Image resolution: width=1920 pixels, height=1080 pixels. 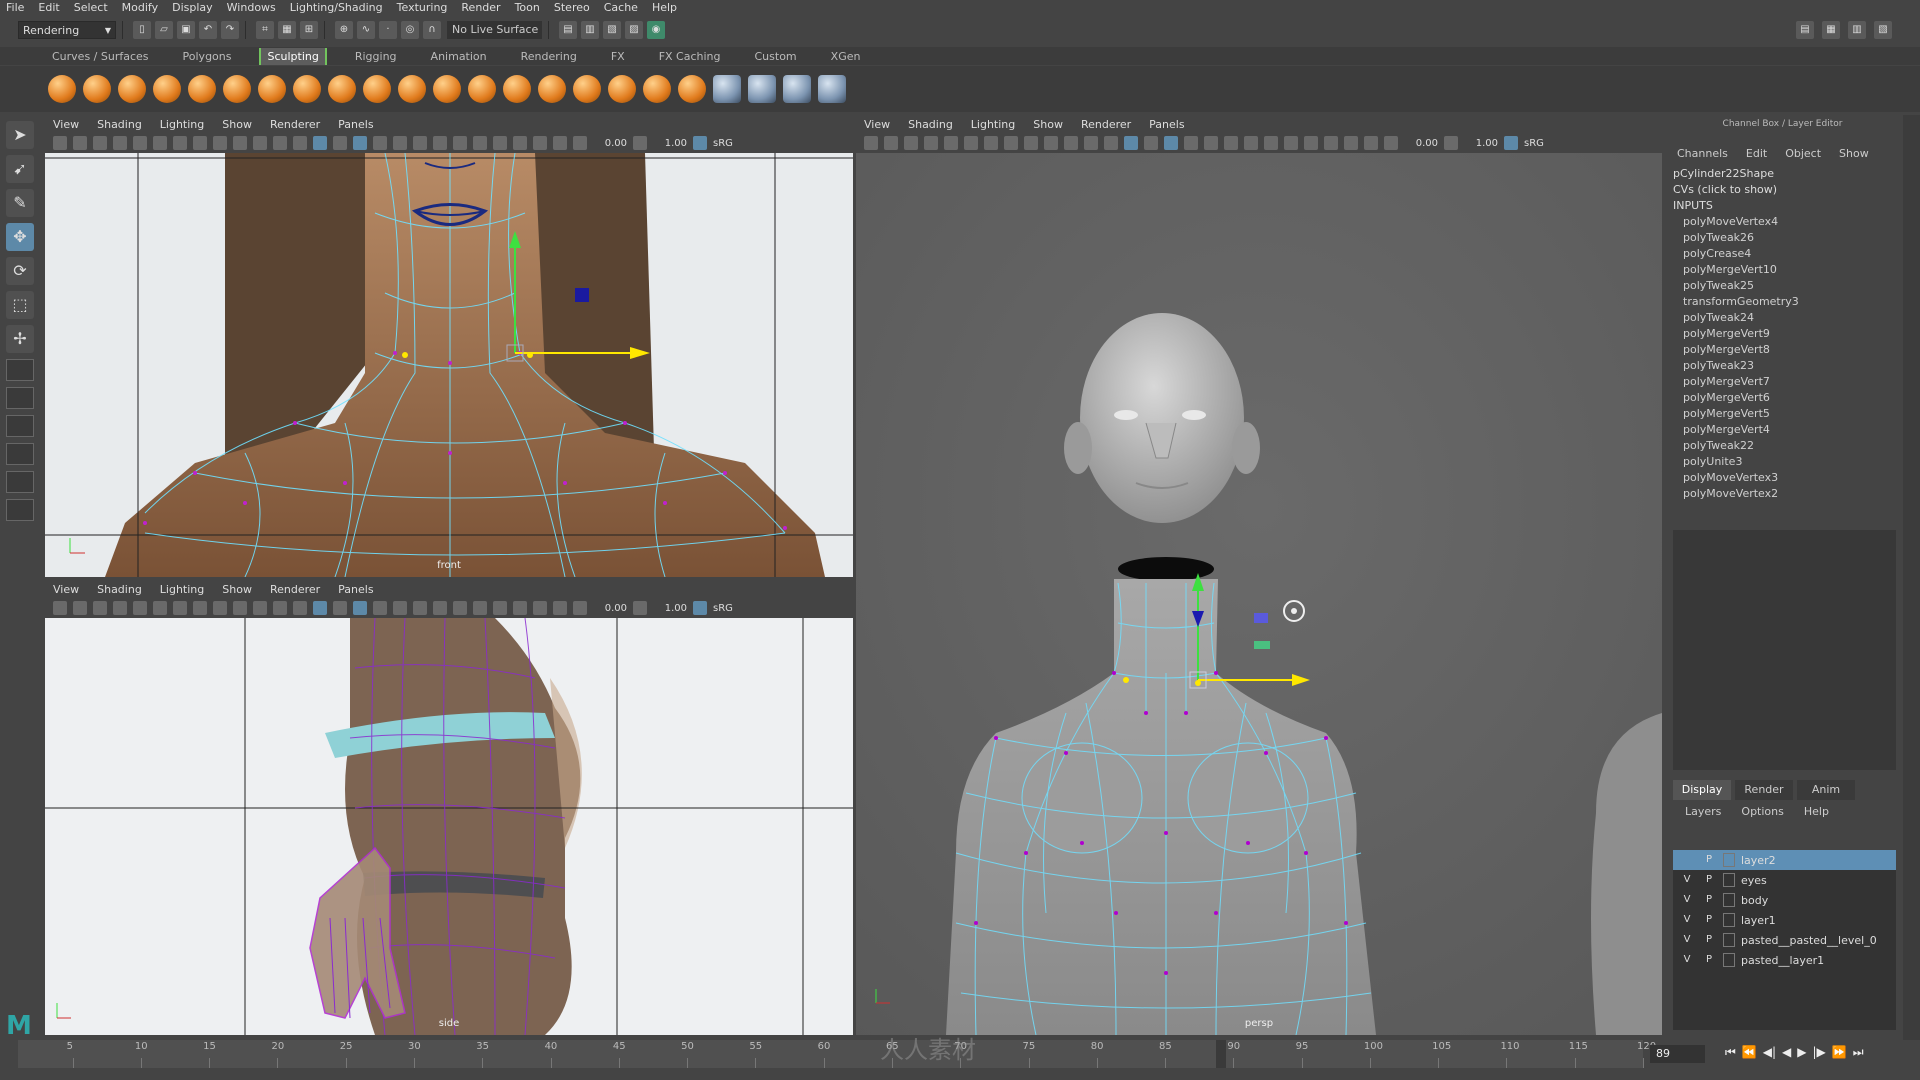 What do you see at coordinates (991, 143) in the screenshot?
I see `grid-icon` at bounding box center [991, 143].